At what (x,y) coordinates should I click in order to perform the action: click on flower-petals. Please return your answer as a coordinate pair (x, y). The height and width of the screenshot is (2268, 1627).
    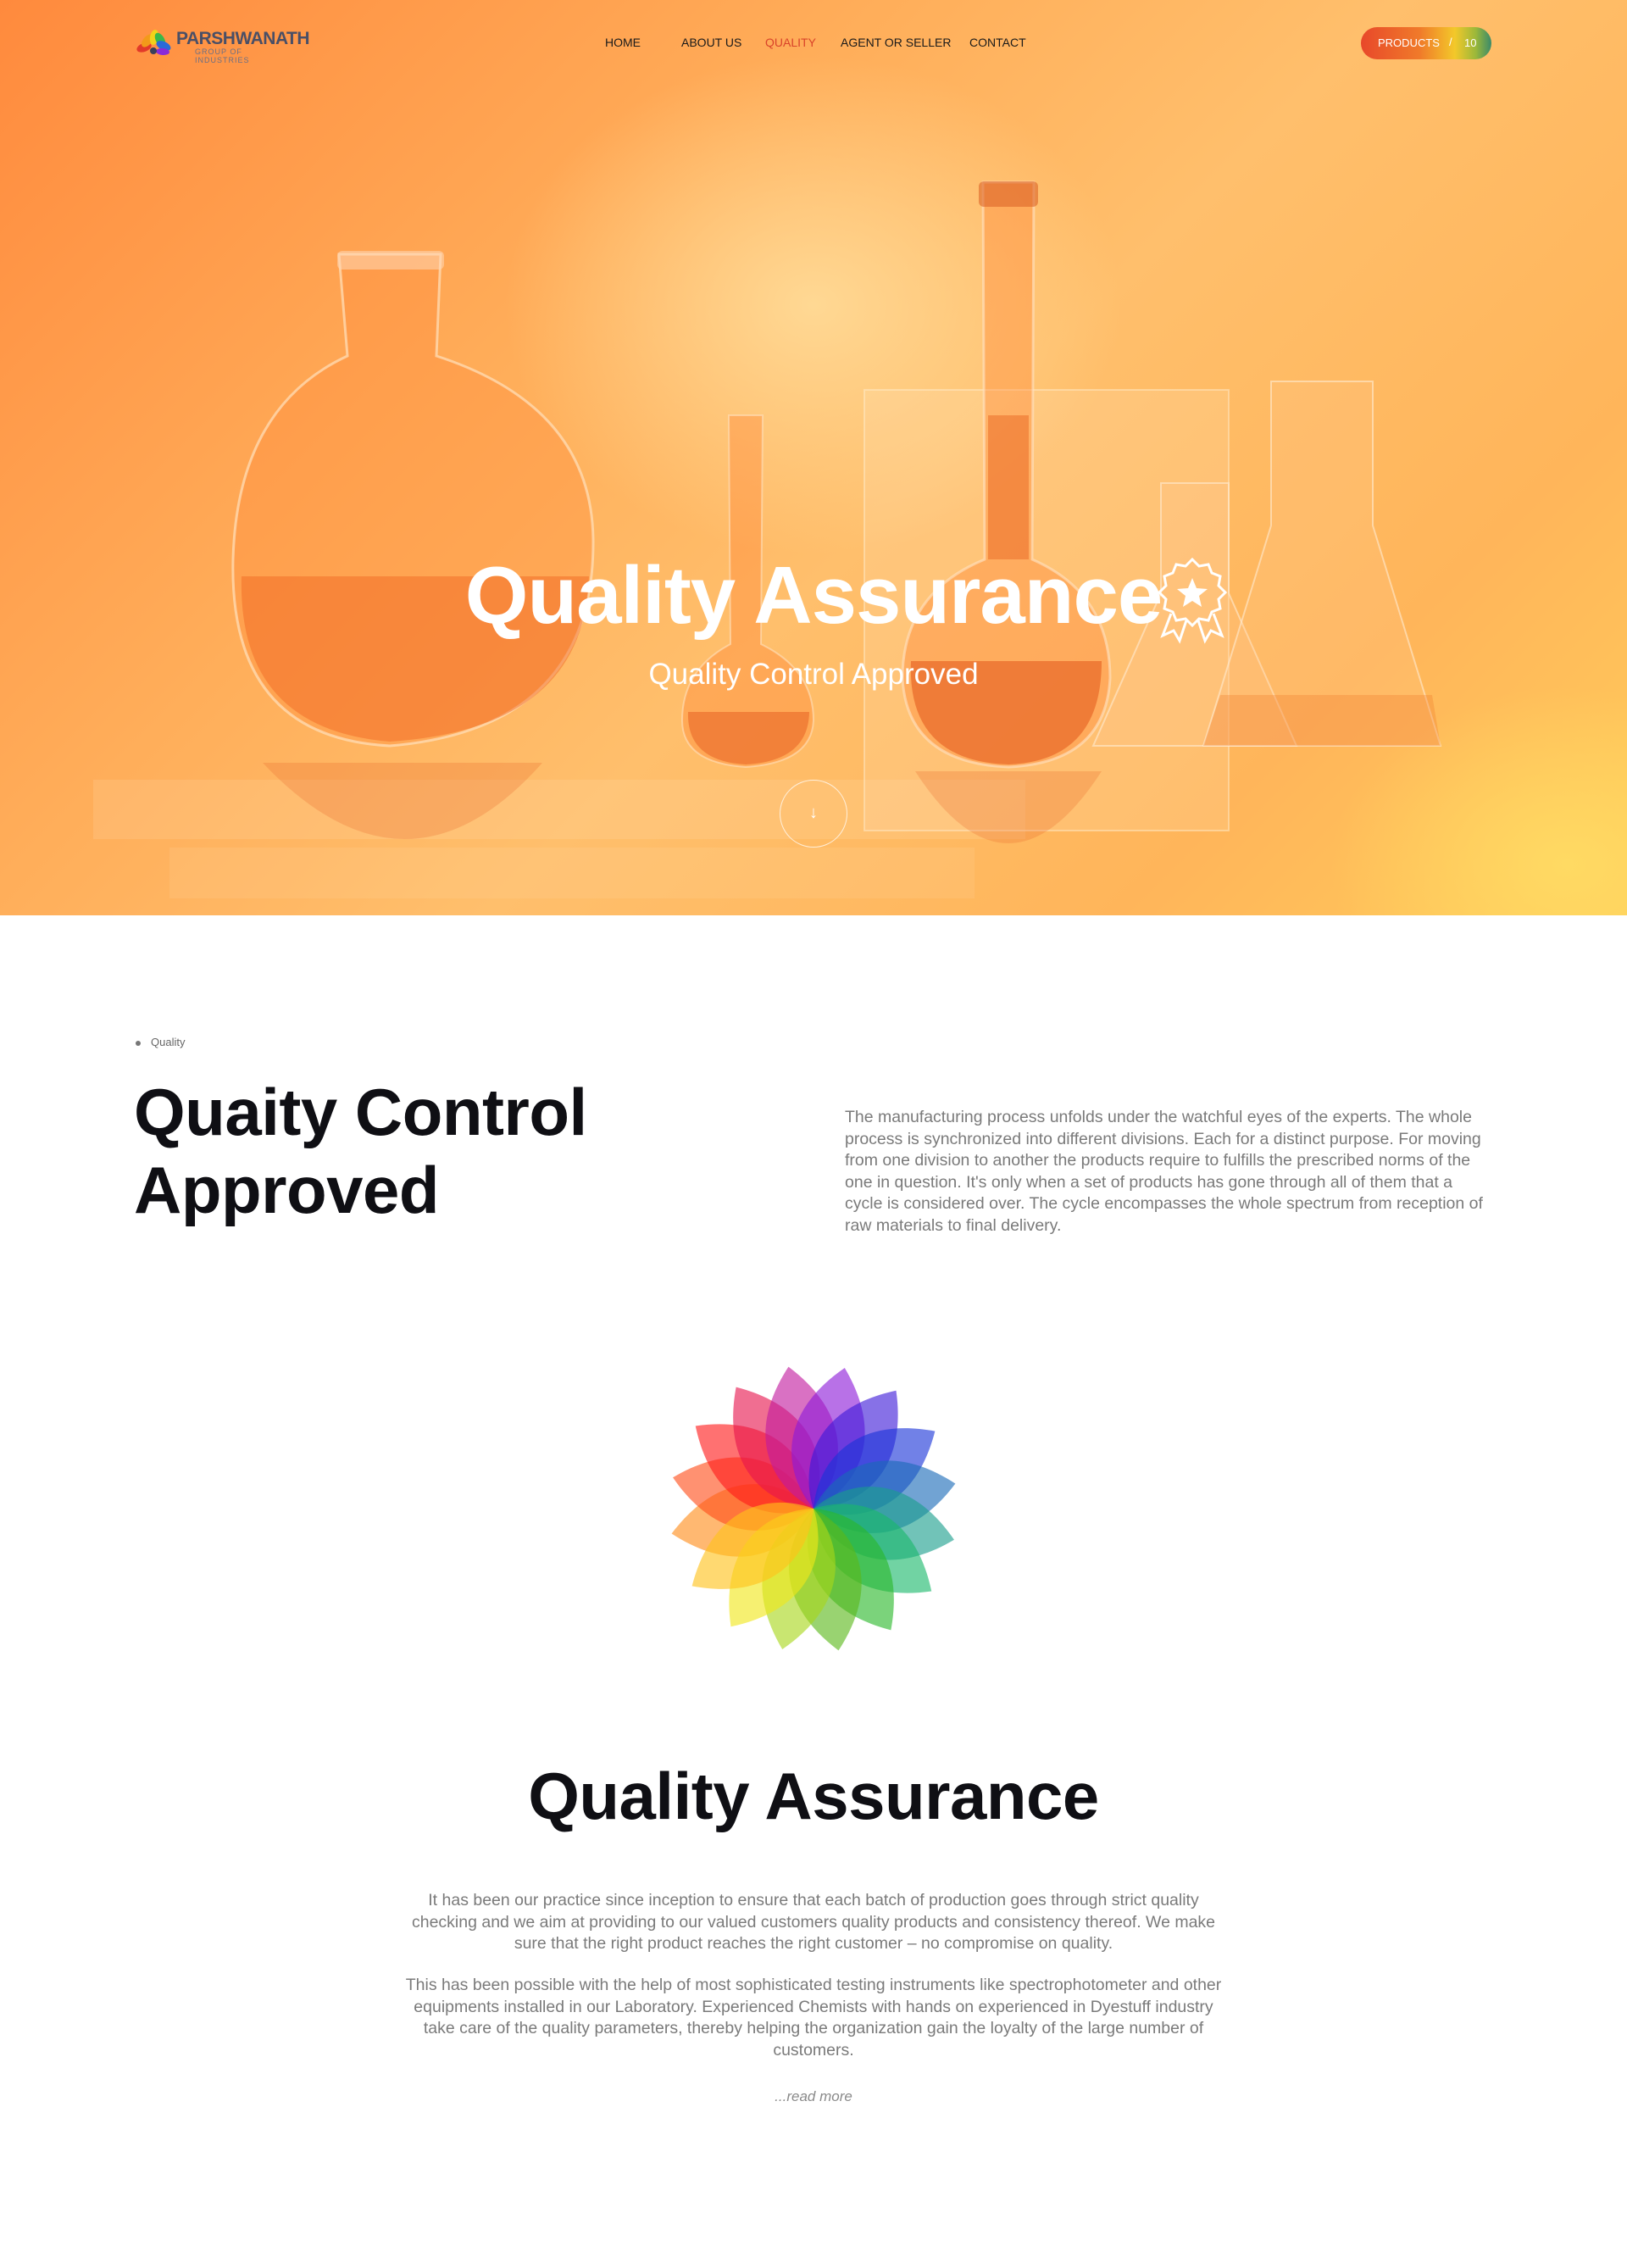
    Looking at the image, I should click on (814, 1508).